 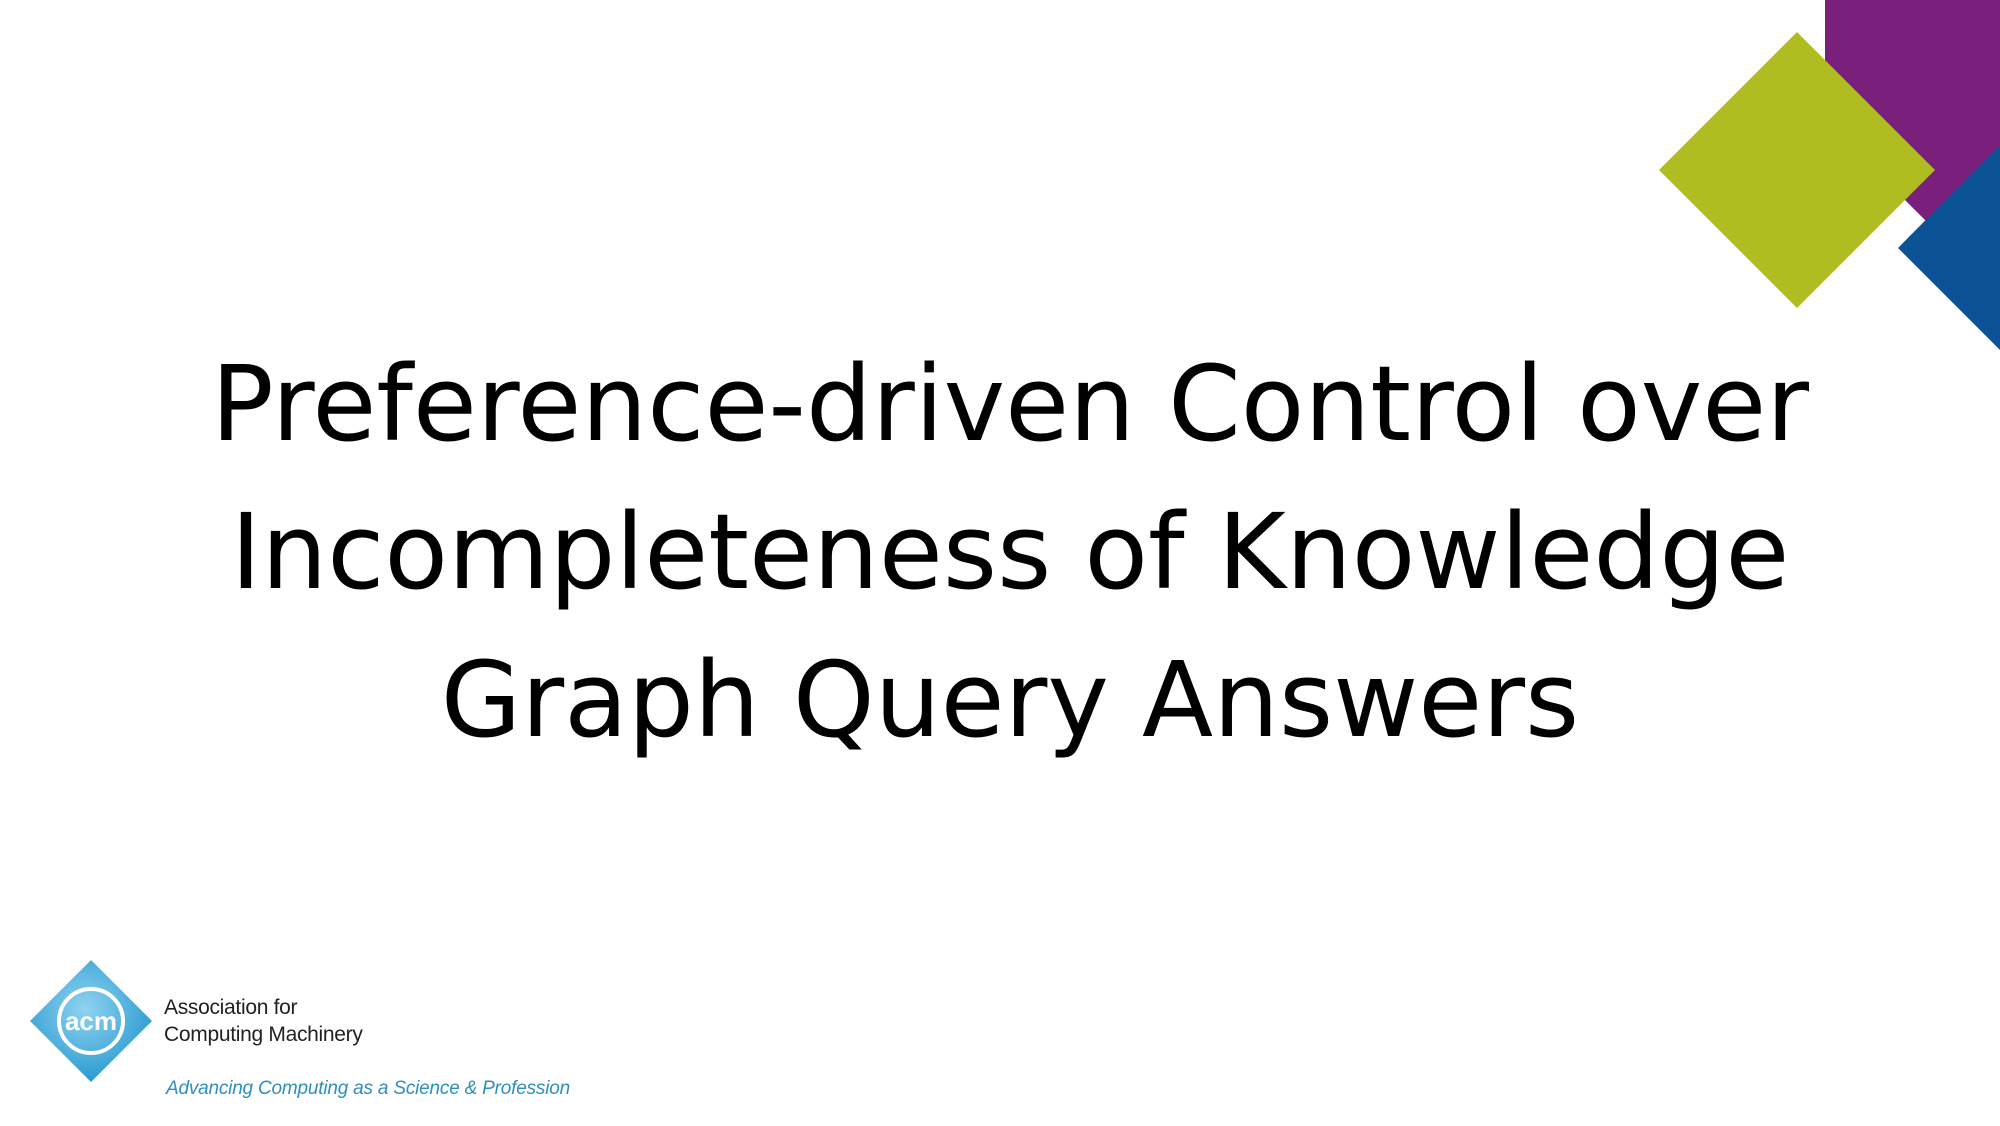 I want to click on acm-name: Association for Computing Machinery, so click(x=263, y=1021).